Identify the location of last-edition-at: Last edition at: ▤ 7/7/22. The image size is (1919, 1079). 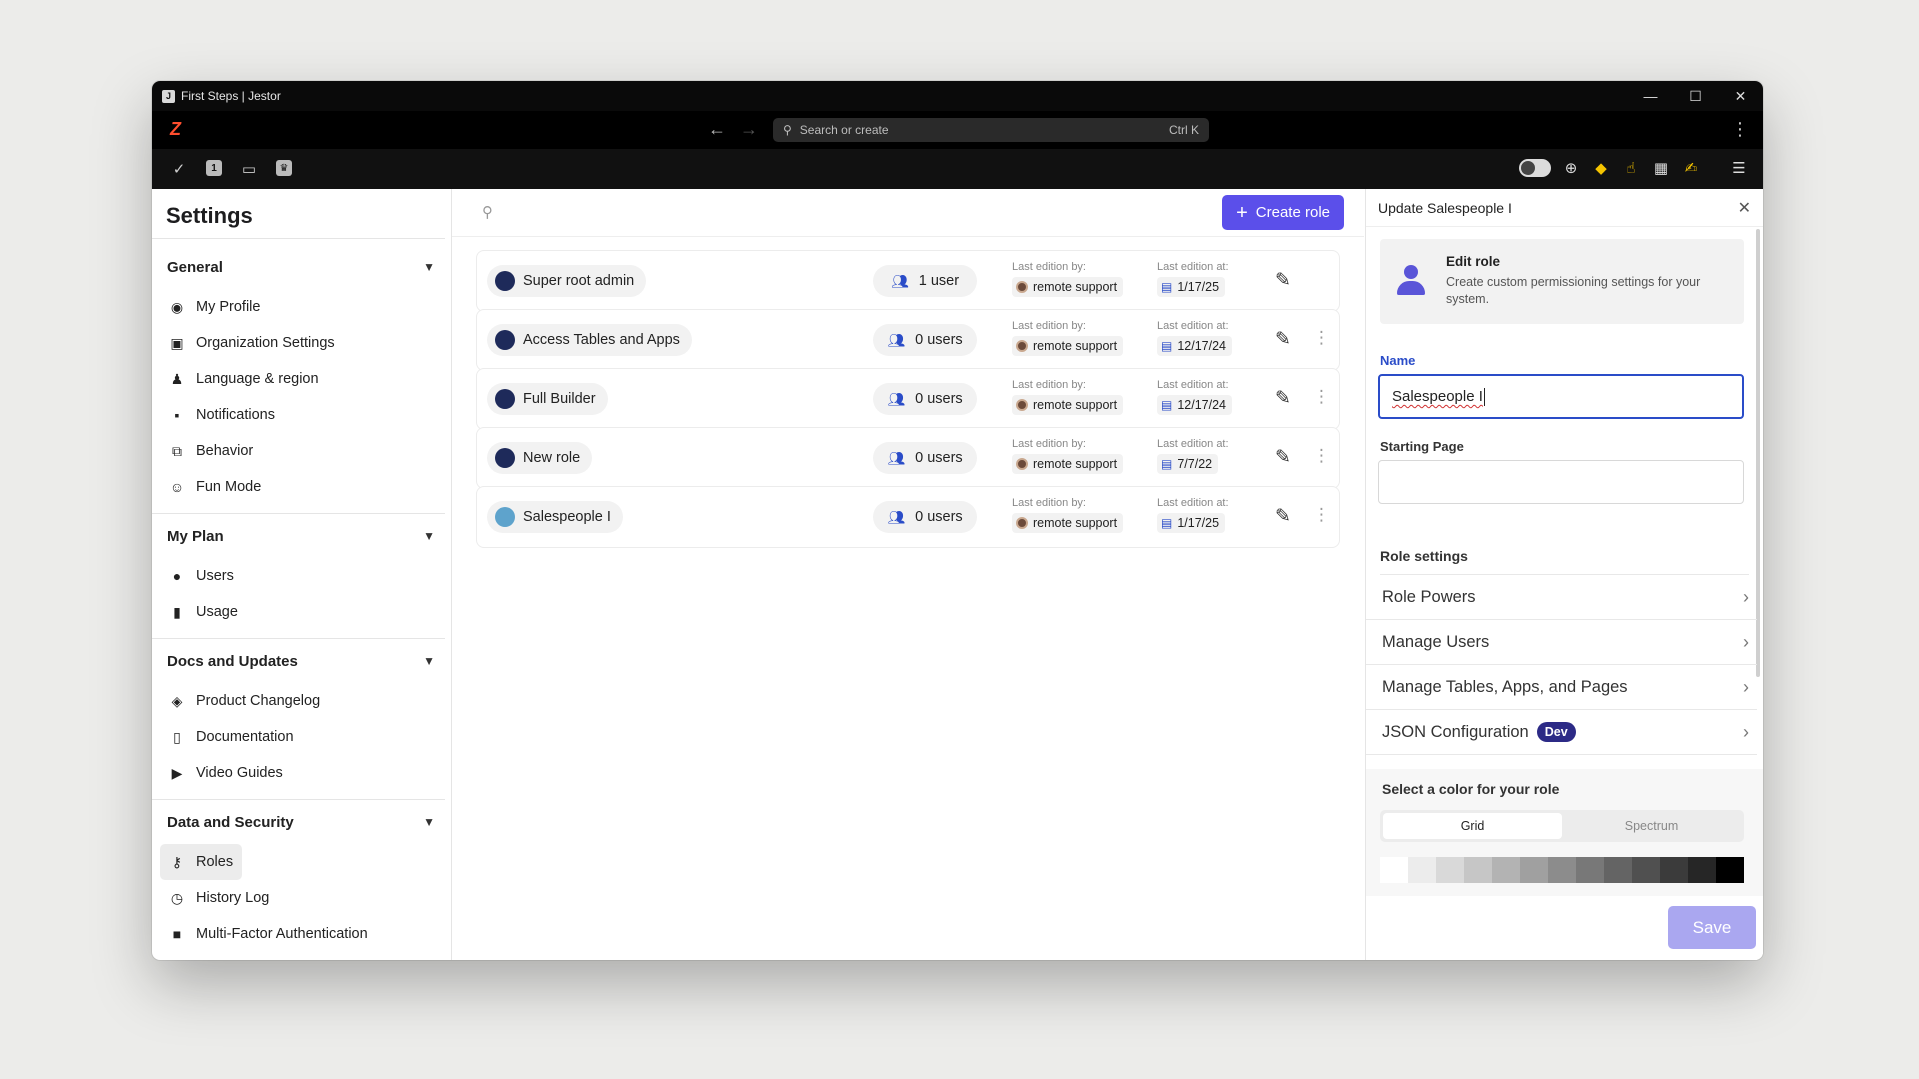
(1193, 456).